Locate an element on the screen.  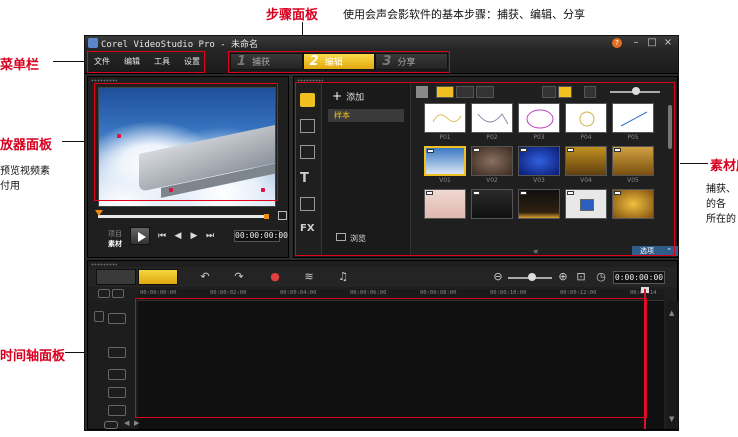
menu-file: 文件 is located at coordinates (102, 62).